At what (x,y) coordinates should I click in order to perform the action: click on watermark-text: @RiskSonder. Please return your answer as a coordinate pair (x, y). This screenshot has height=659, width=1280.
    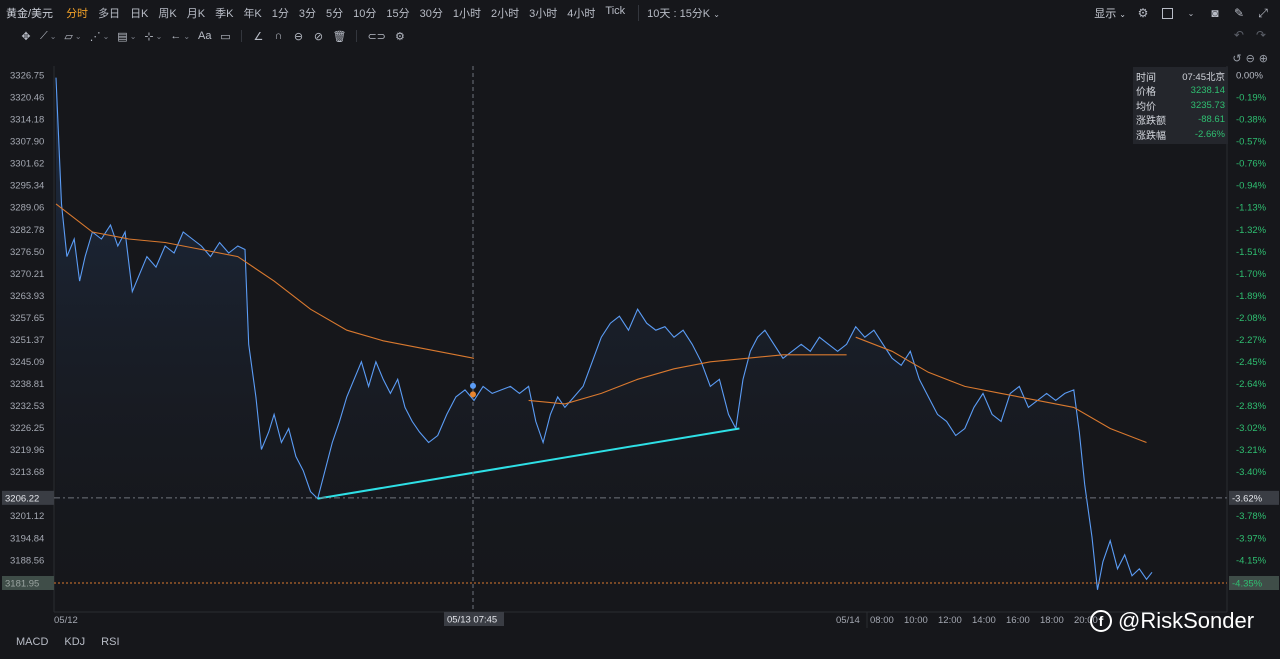
    Looking at the image, I should click on (1186, 620).